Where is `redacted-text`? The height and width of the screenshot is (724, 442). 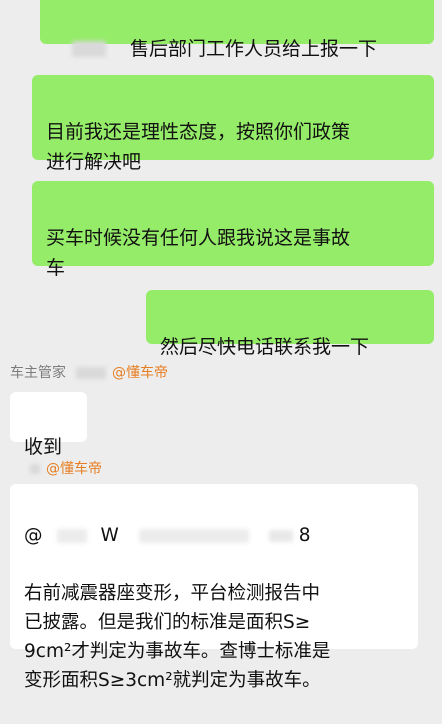 redacted-text is located at coordinates (89, 49).